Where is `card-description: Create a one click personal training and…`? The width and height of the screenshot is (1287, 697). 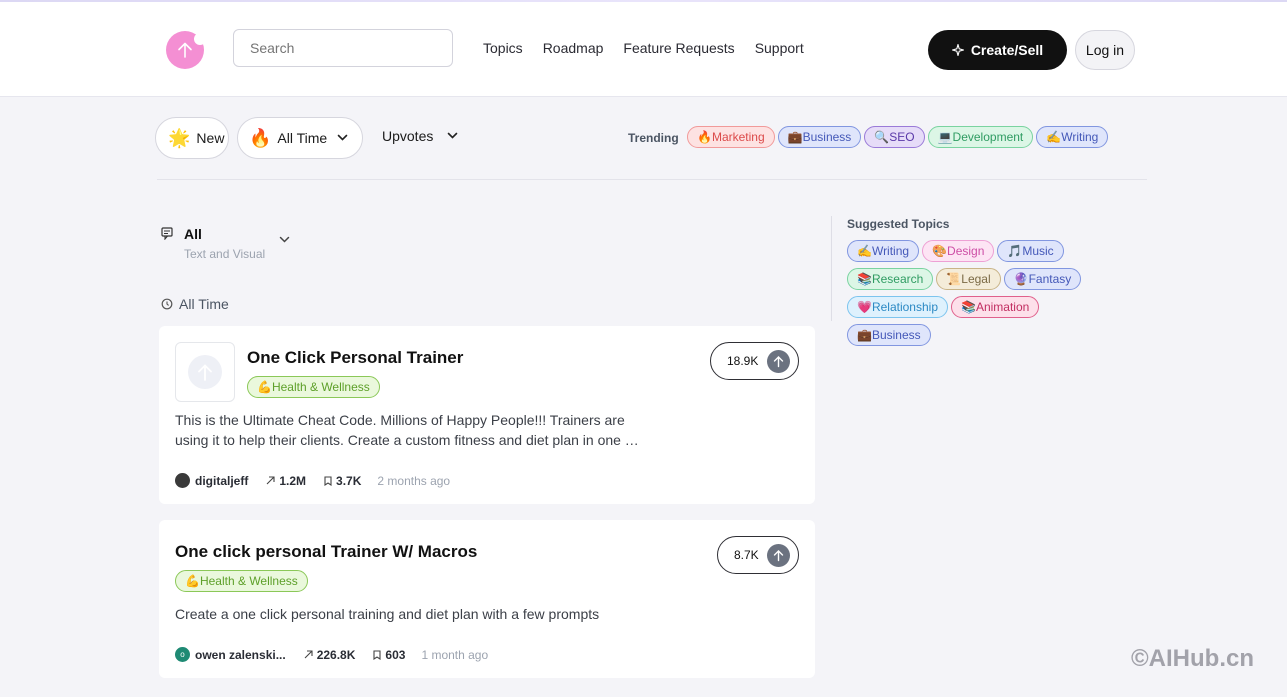
card-description: Create a one click personal training and… is located at coordinates (387, 614).